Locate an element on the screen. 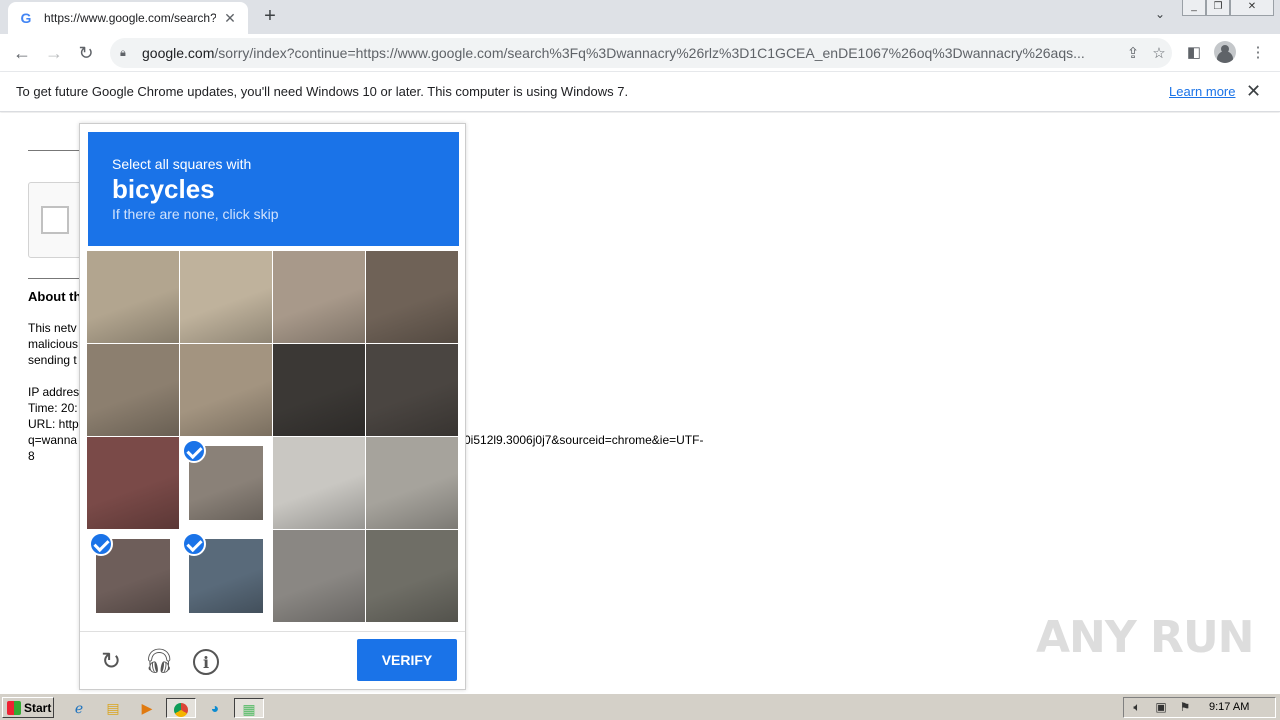  challenge-footer: ↻ 🎧︎ i VERIFY is located at coordinates (272, 660).